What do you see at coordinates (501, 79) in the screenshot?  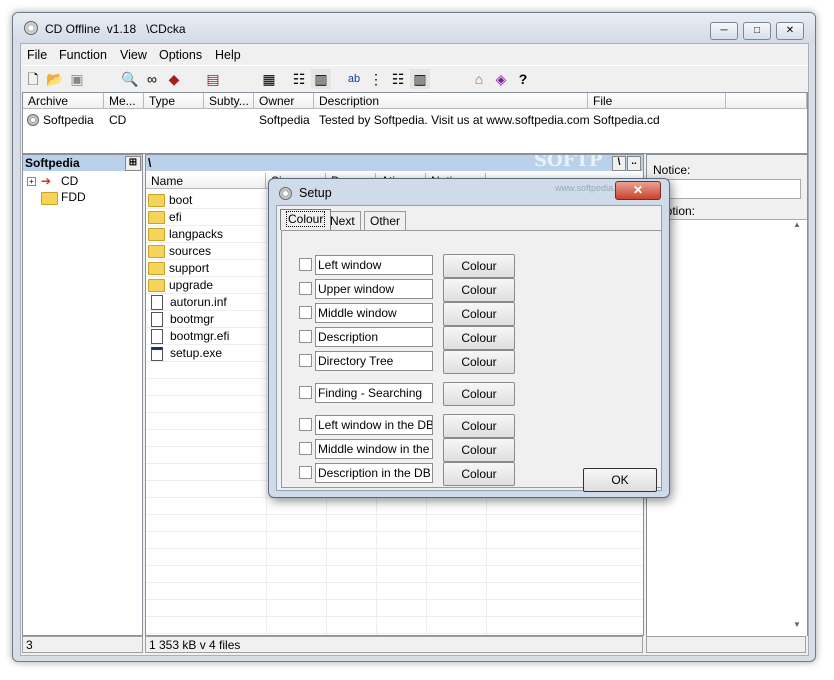 I see `book-icon: ◈` at bounding box center [501, 79].